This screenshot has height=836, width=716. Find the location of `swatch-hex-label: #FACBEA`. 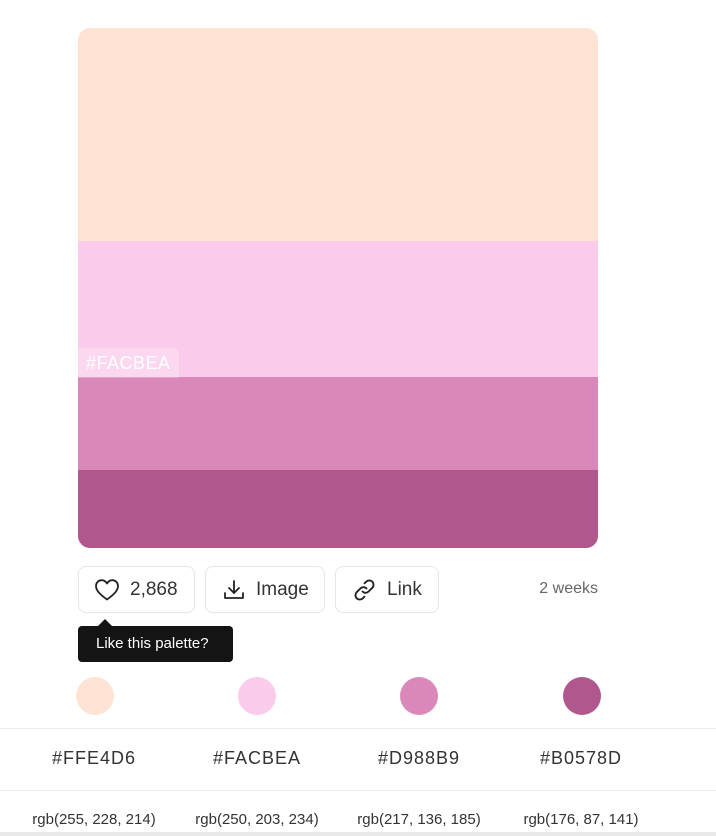

swatch-hex-label: #FACBEA is located at coordinates (128, 363).